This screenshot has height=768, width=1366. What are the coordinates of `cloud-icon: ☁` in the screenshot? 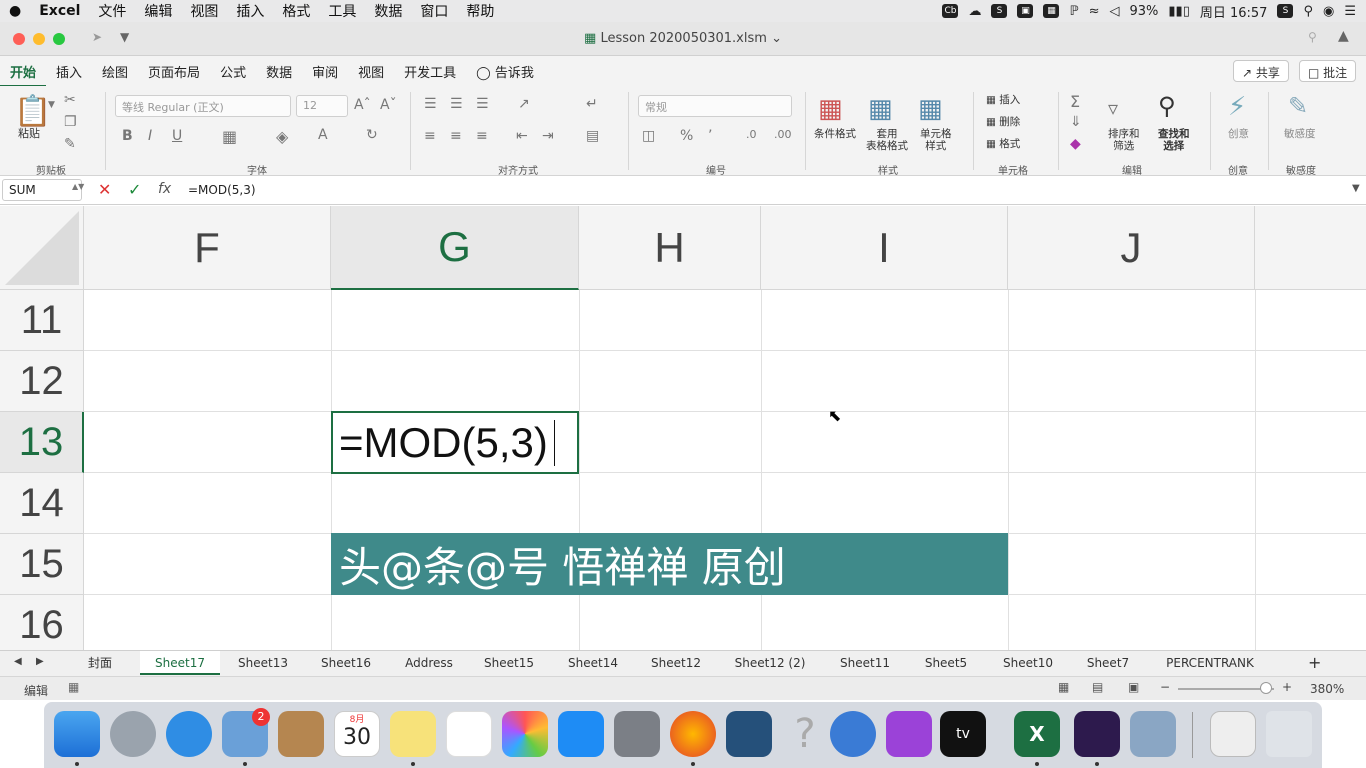 It's located at (974, 11).